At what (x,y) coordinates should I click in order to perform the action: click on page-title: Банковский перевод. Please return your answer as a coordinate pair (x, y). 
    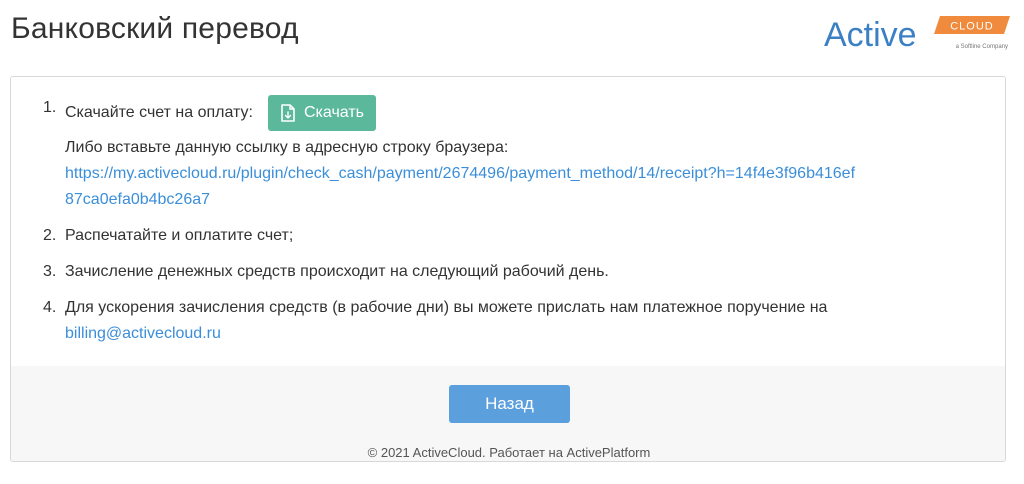
    Looking at the image, I should click on (155, 28).